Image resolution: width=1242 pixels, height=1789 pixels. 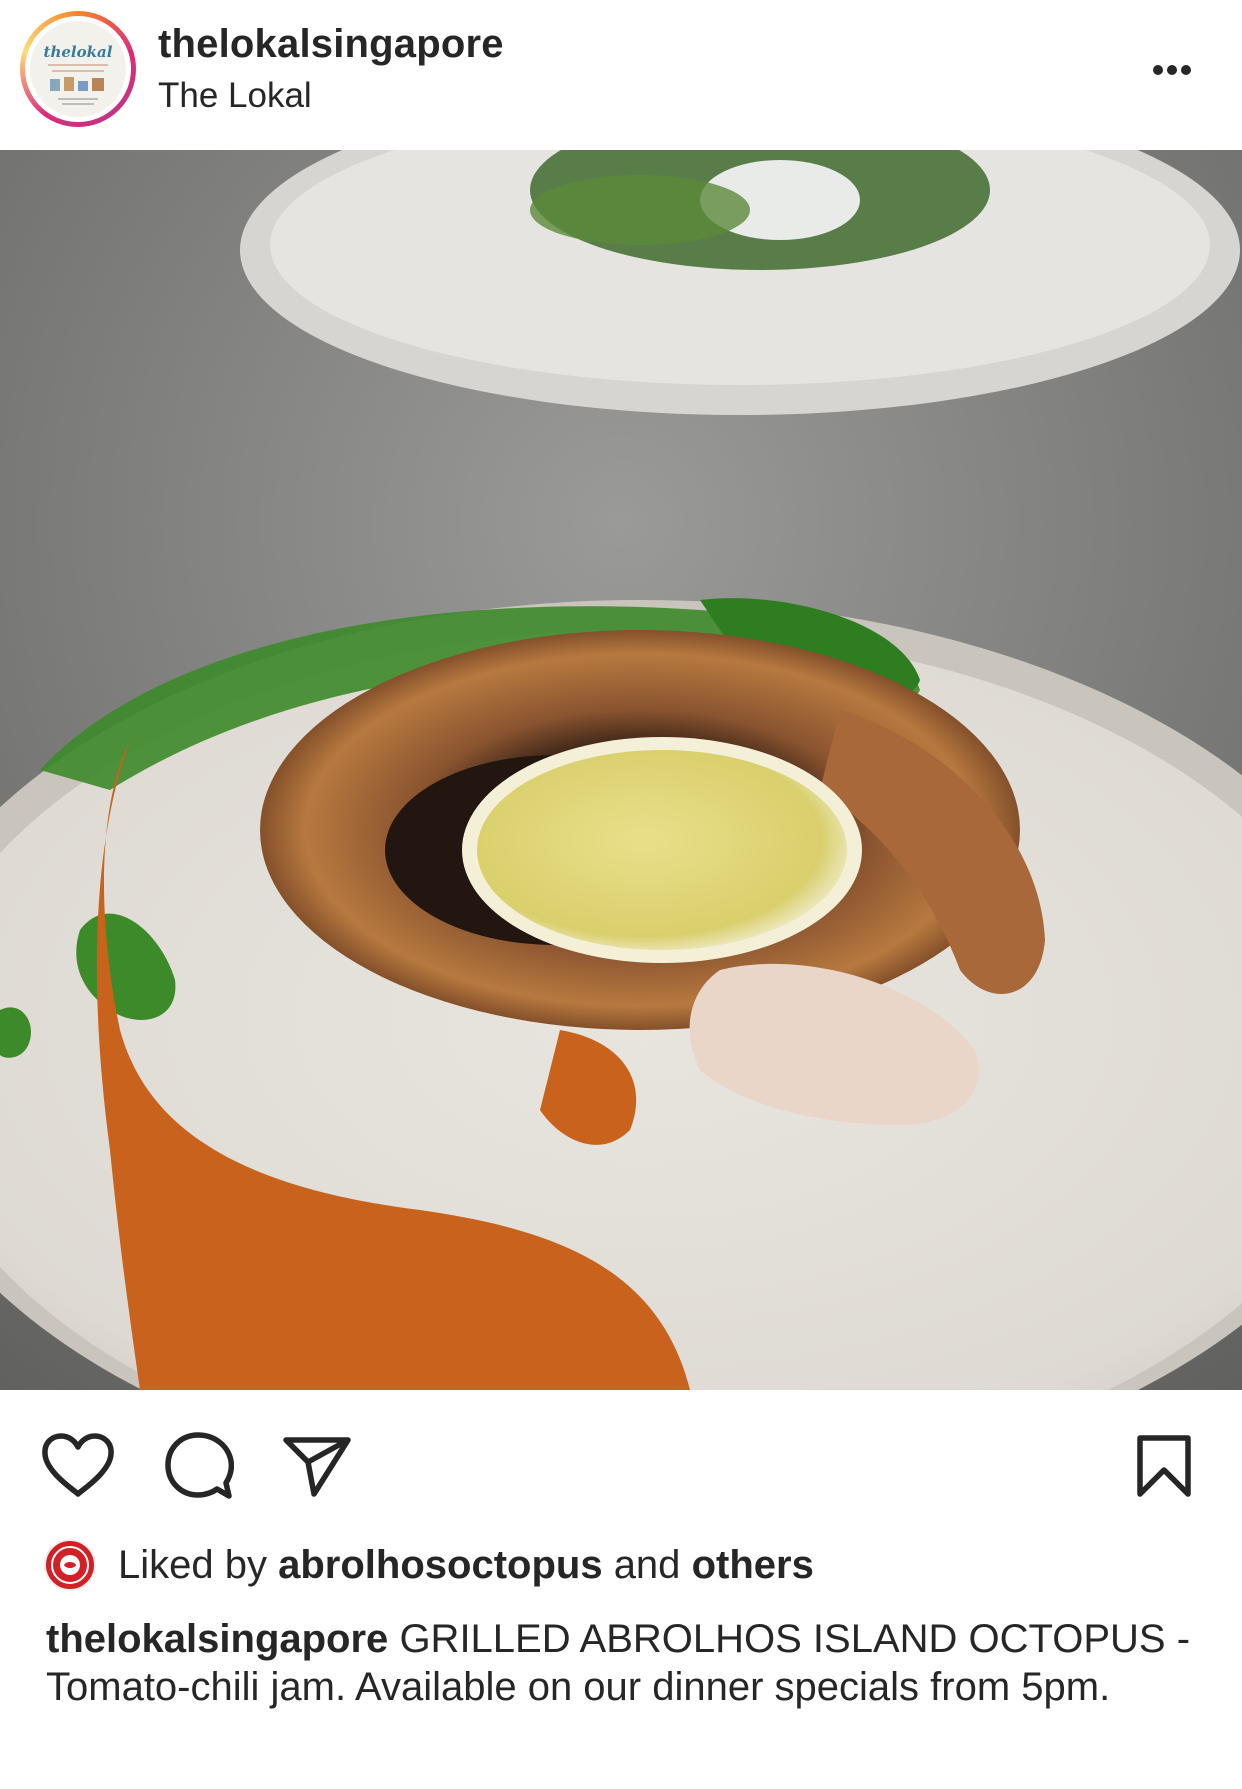 I want to click on likes-others-link: others, so click(x=753, y=1565).